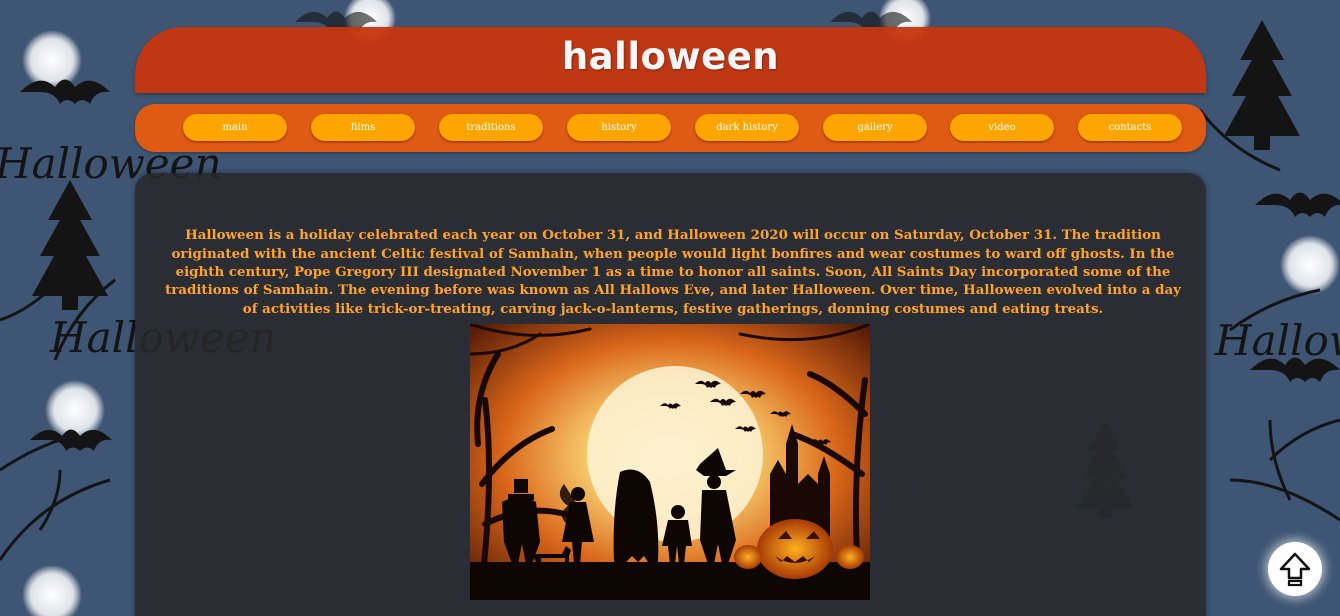 Image resolution: width=1340 pixels, height=616 pixels. I want to click on nav-item-traditions: traditions, so click(491, 127).